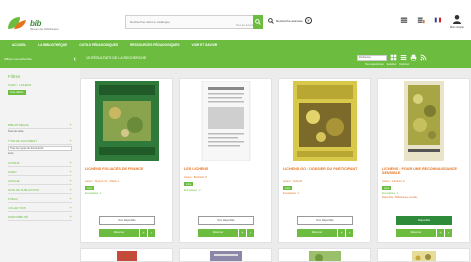 Image resolution: width=471 pixels, height=262 pixels. I want to click on availability-location: Disponible : Bibliothèque centrale, so click(400, 197).